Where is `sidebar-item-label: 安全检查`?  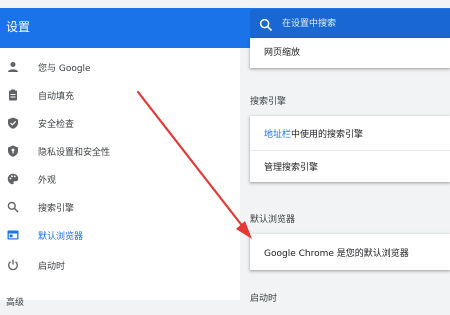 sidebar-item-label: 安全检查 is located at coordinates (56, 124).